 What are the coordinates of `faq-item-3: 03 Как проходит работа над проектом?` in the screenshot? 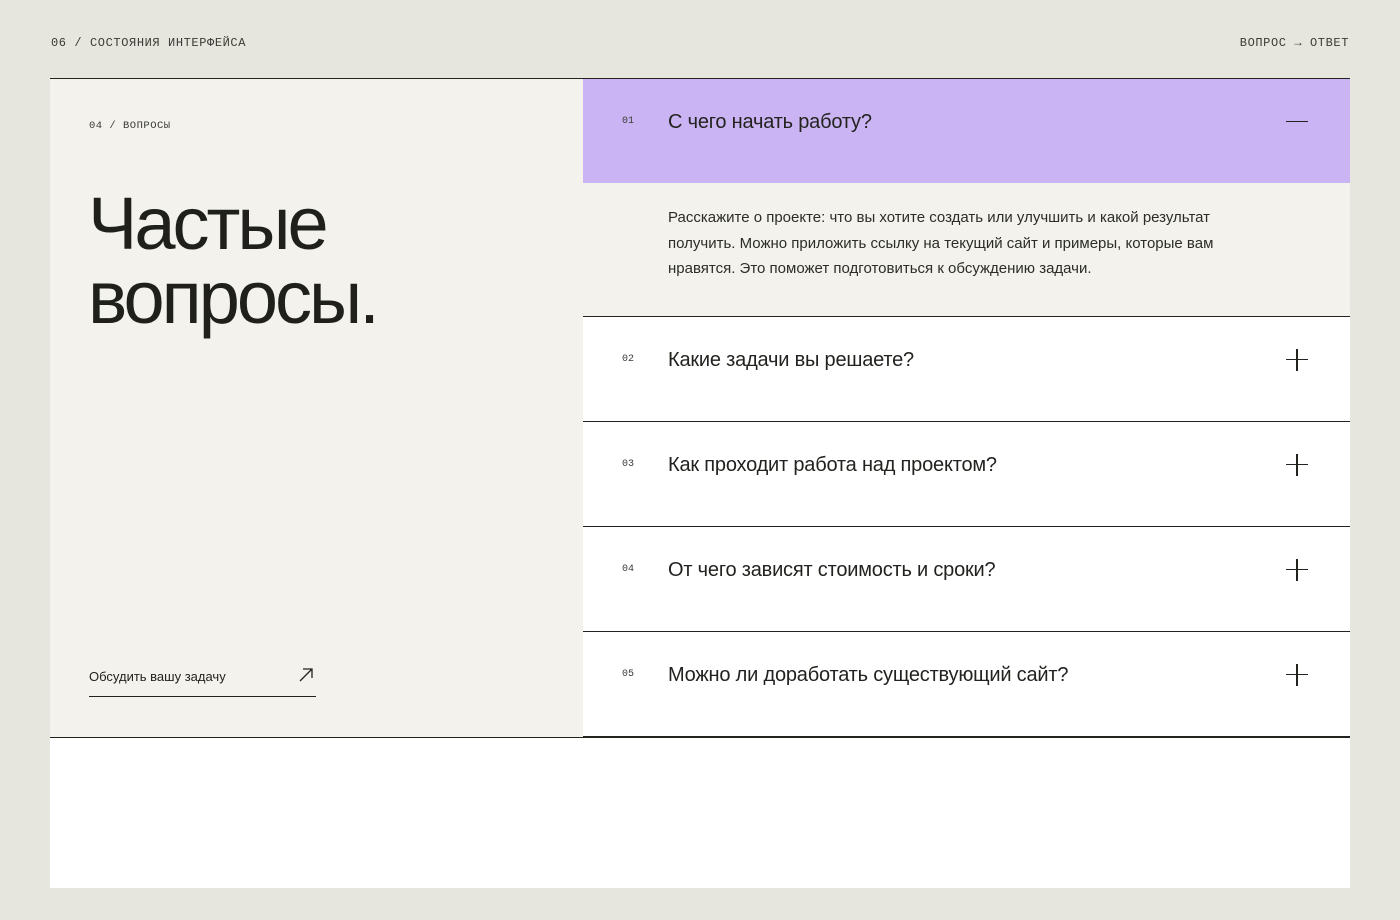 It's located at (966, 474).